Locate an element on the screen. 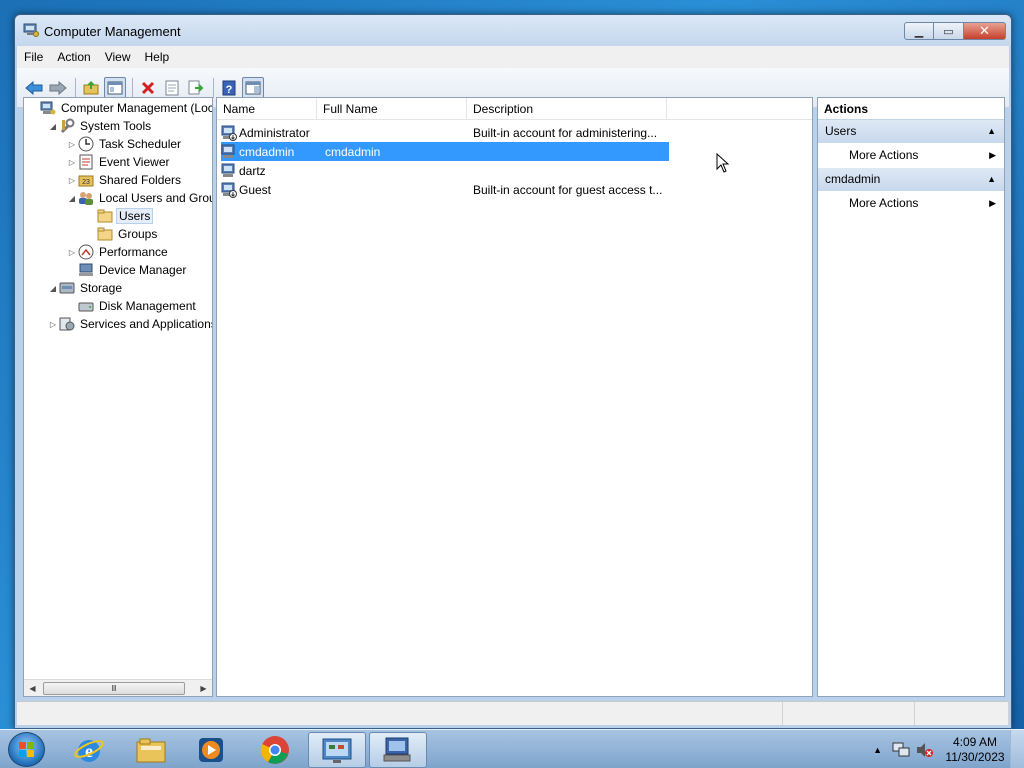  tree-item-shared-folders: ▷ 23 Shared Folders is located at coordinates (124, 180).